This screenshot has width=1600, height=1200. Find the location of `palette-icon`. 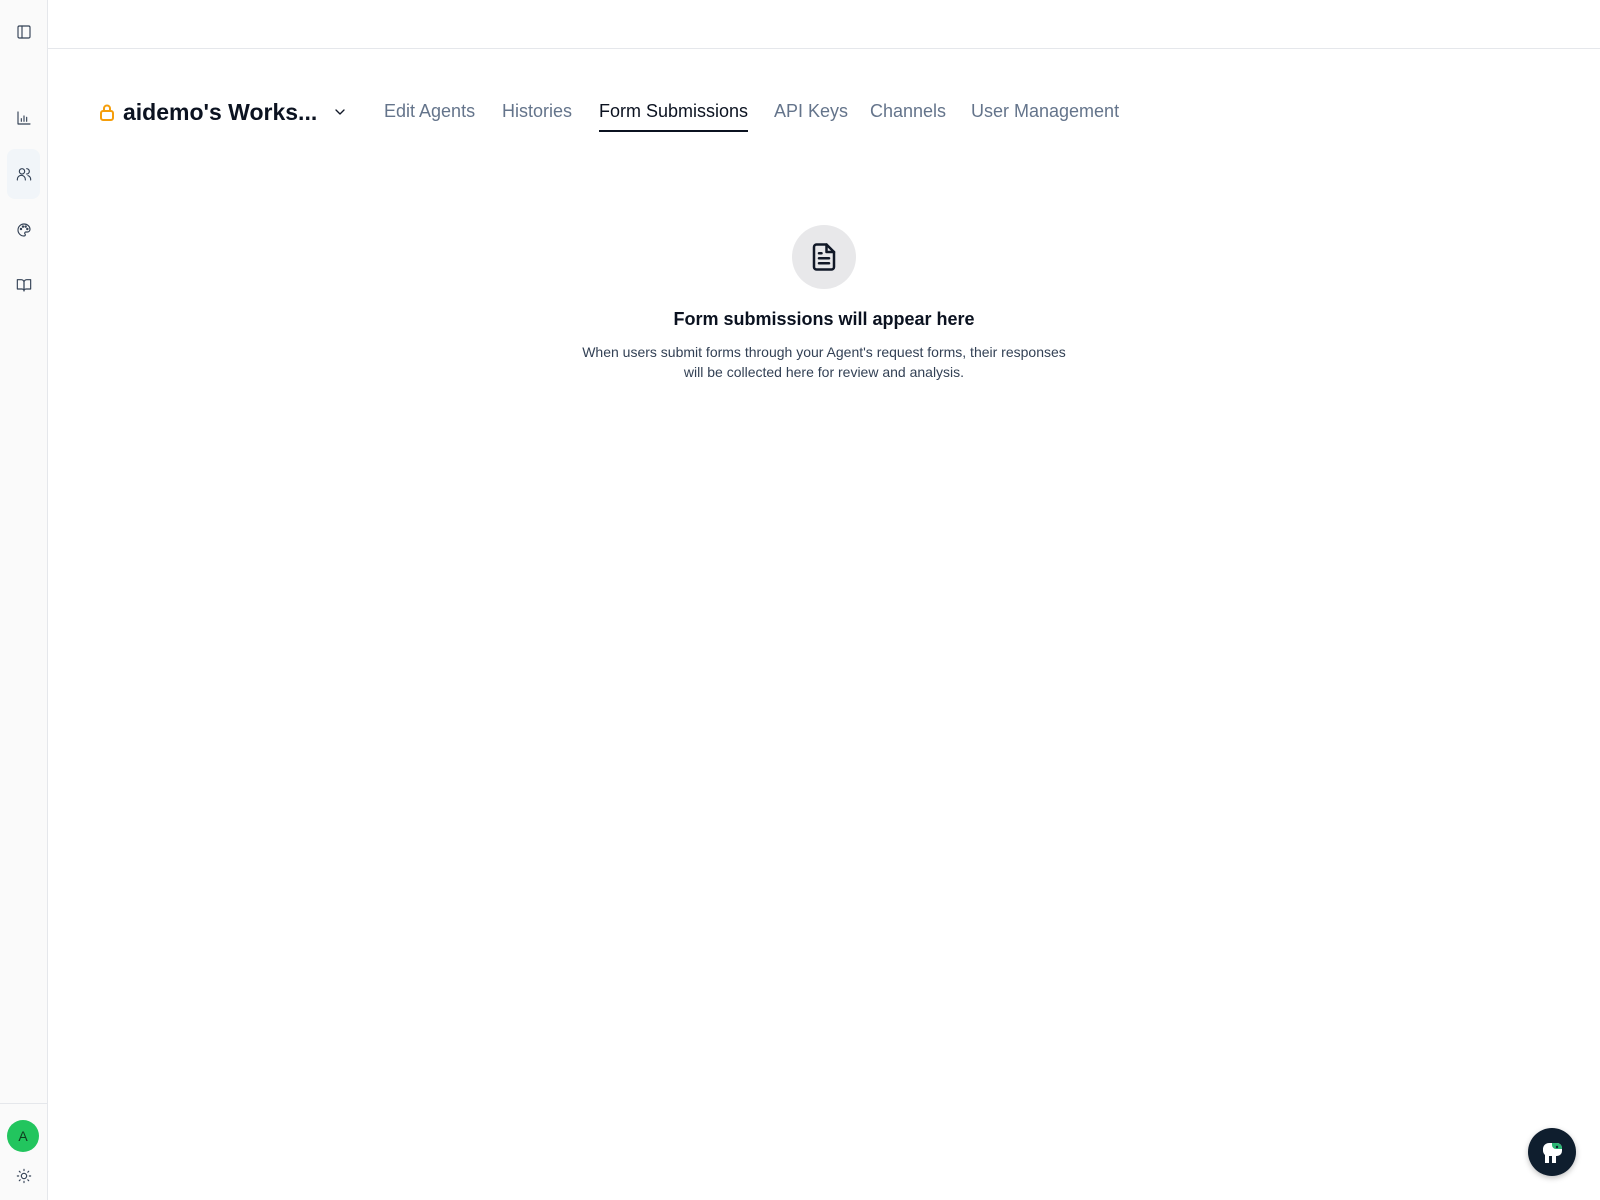

palette-icon is located at coordinates (23, 230).